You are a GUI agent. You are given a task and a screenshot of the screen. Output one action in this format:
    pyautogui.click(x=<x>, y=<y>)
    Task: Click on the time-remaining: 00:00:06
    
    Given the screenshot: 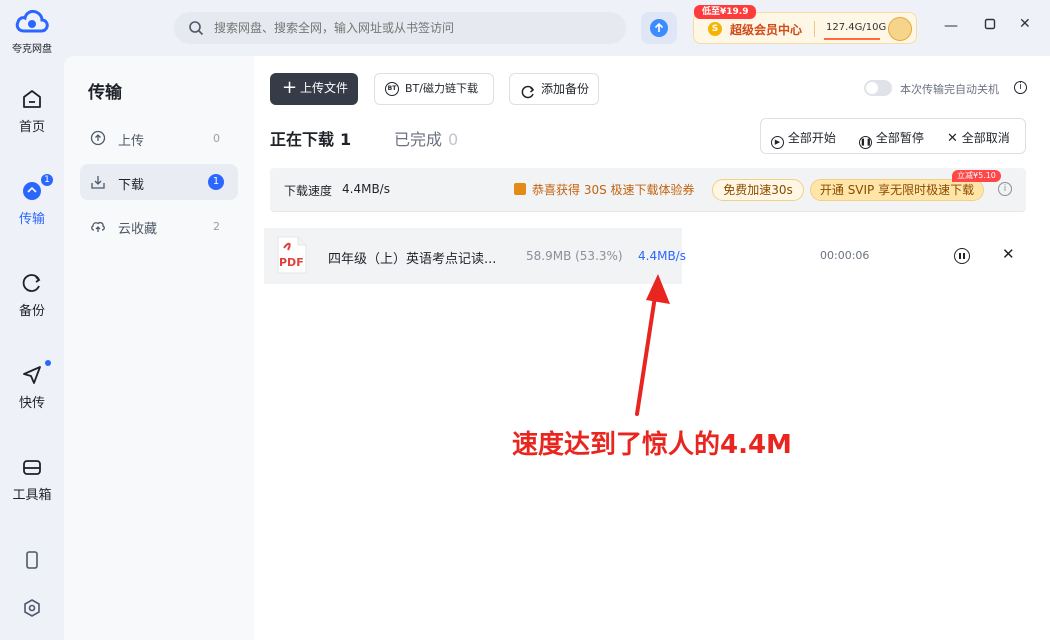 What is the action you would take?
    pyautogui.click(x=845, y=255)
    